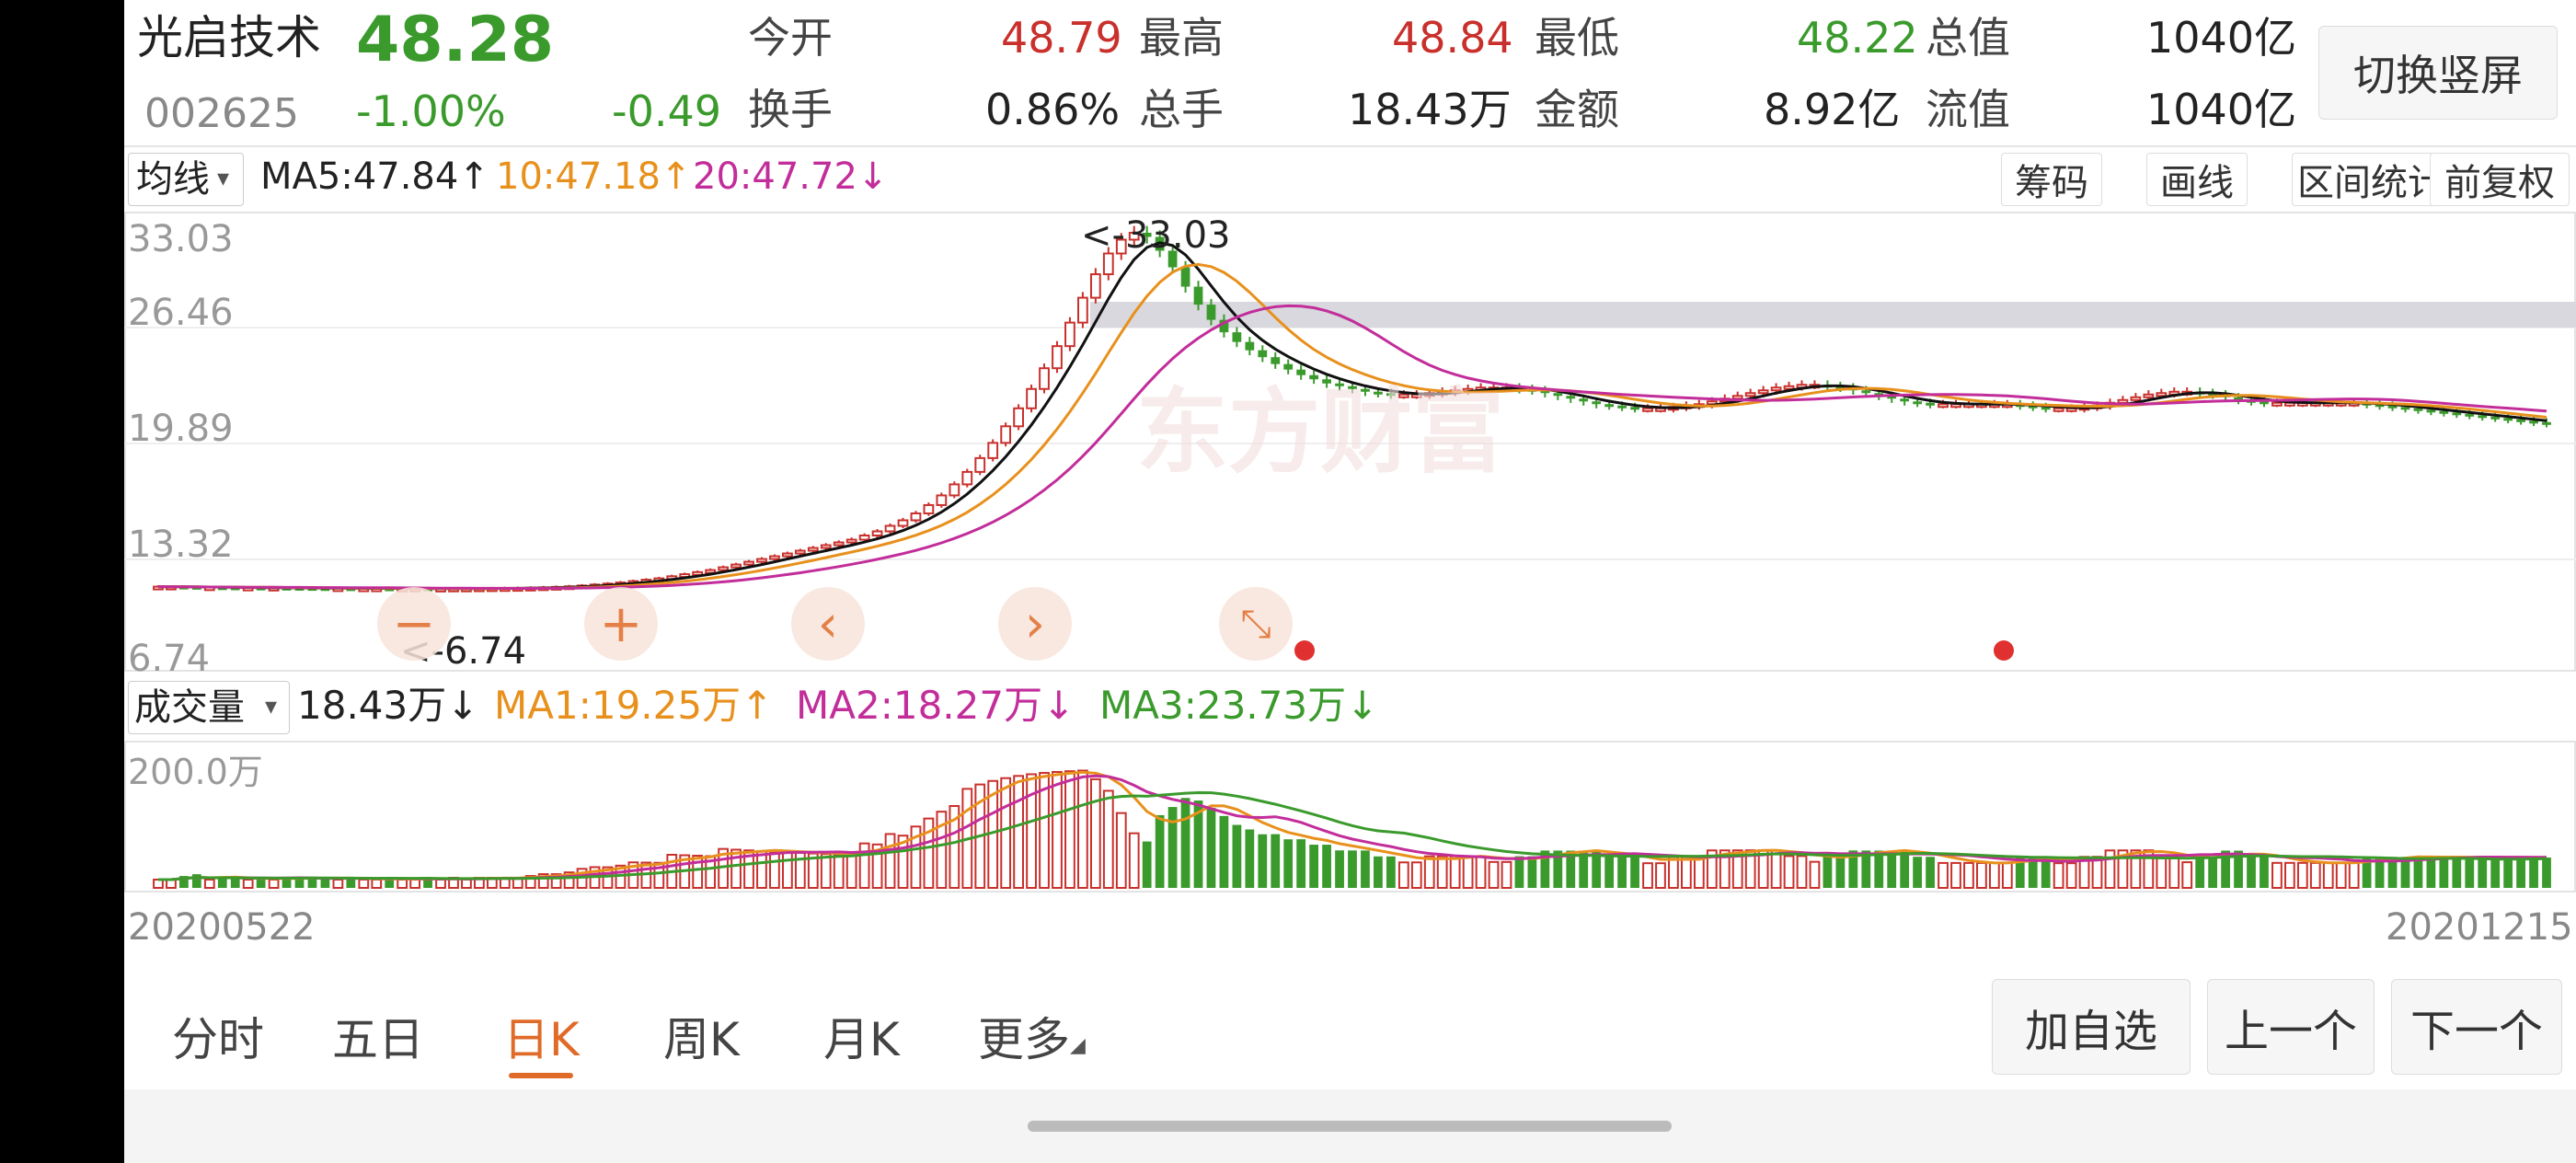 The width and height of the screenshot is (2576, 1163). I want to click on tab-weekly-k: 周K, so click(701, 1036).